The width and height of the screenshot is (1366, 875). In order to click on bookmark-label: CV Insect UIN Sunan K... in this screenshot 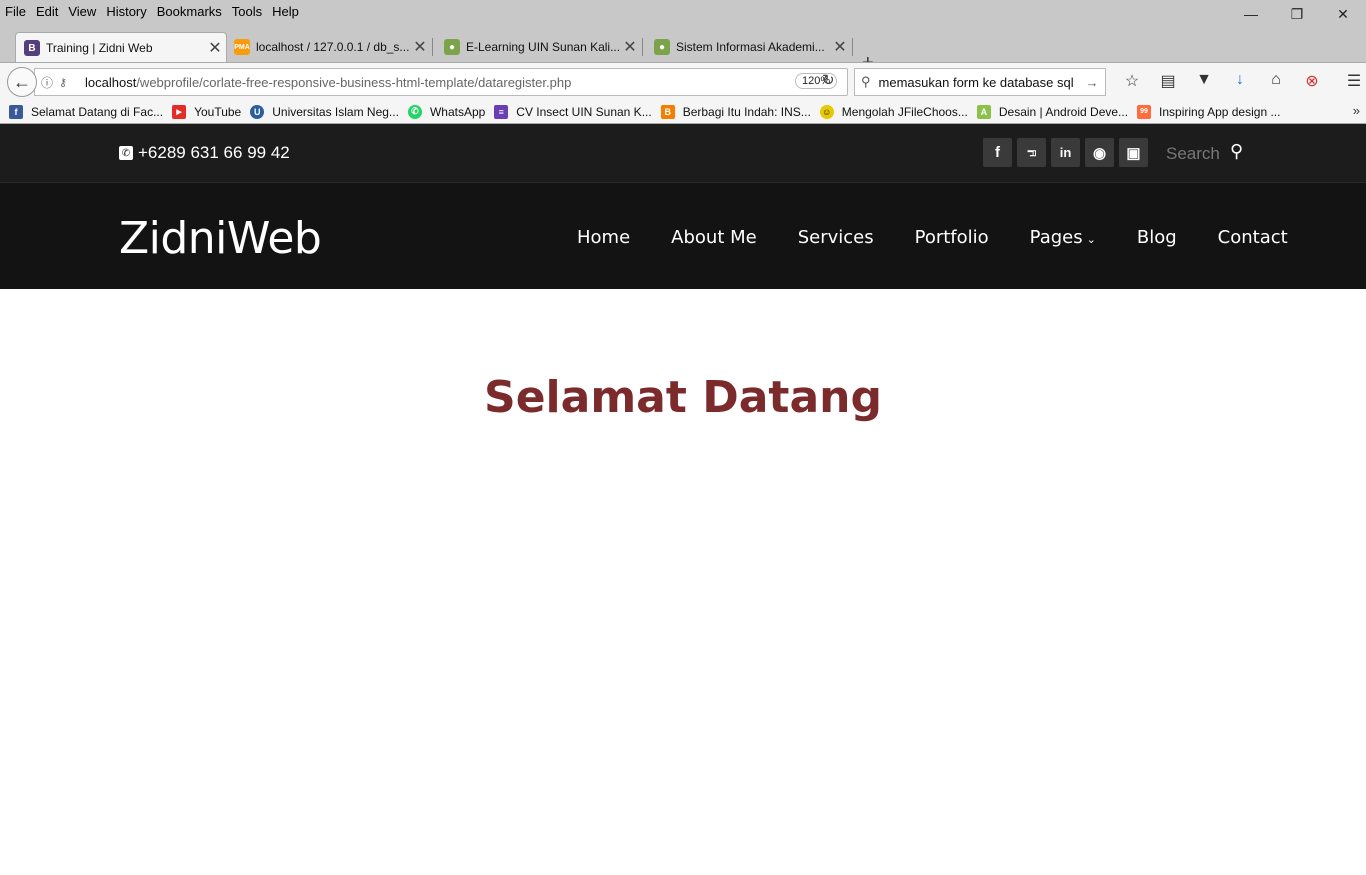, I will do `click(584, 111)`.